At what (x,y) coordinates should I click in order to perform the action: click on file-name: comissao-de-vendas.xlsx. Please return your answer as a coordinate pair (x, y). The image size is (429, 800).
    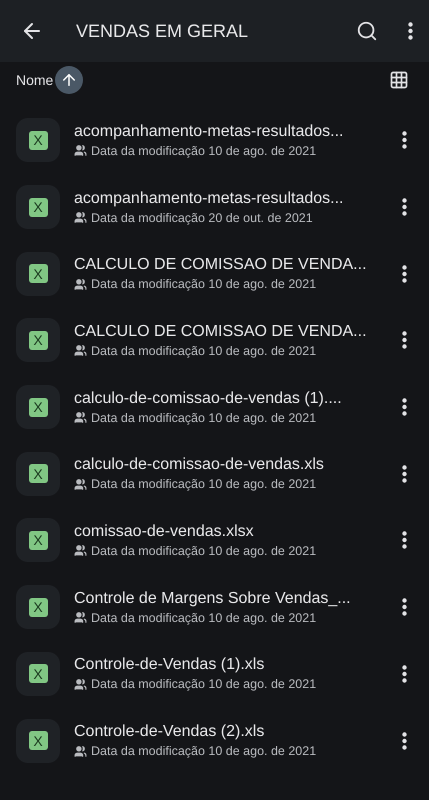
    Looking at the image, I should click on (233, 531).